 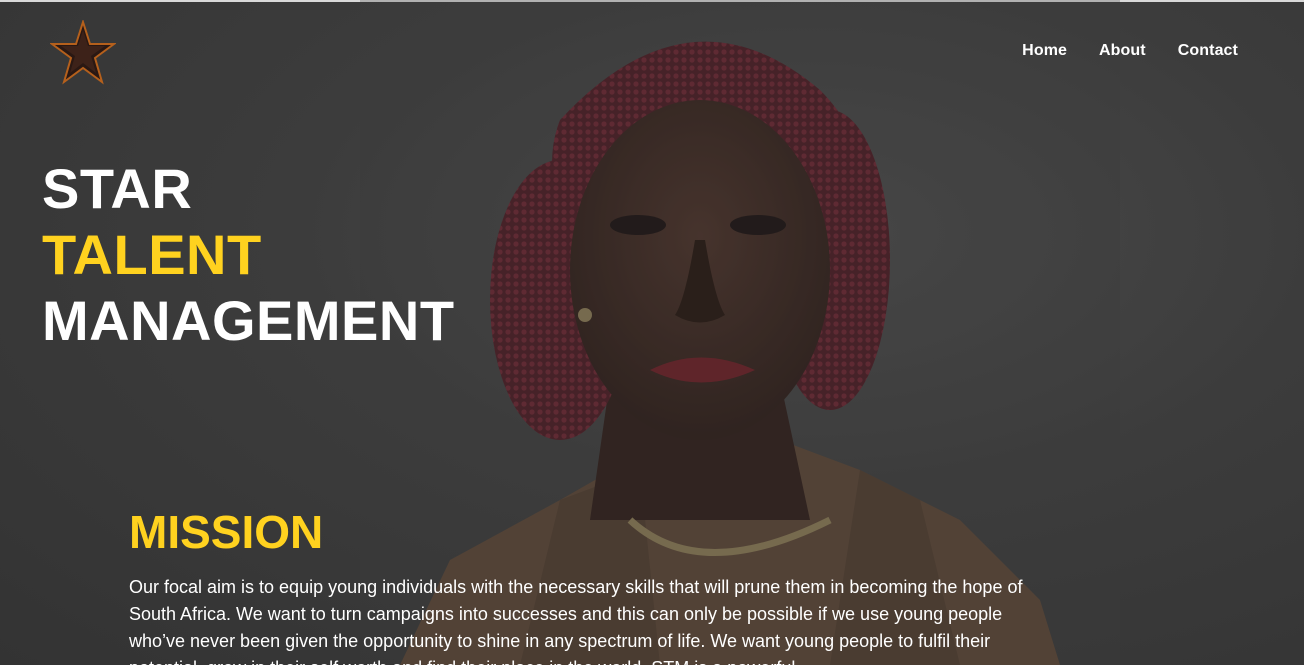 I want to click on hero-headline: STAR TALENT MANAGEMENT, so click(x=248, y=255).